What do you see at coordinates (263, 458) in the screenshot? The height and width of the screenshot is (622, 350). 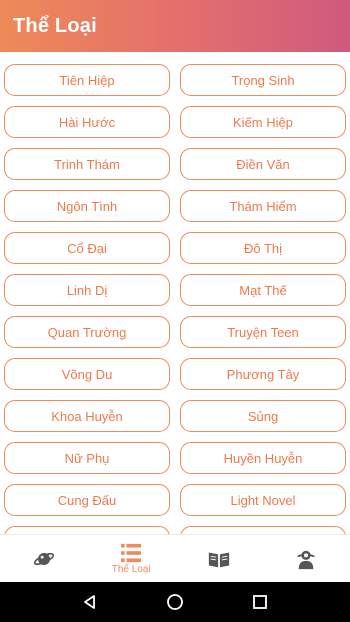 I see `genre-button: Huyền Huyễn` at bounding box center [263, 458].